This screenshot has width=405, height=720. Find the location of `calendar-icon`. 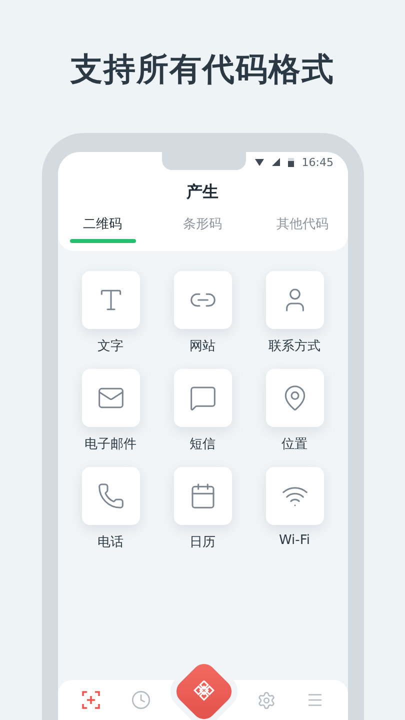

calendar-icon is located at coordinates (202, 496).